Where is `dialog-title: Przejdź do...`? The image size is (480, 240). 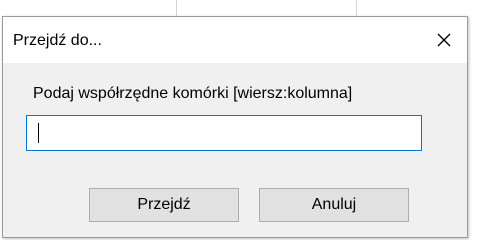
dialog-title: Przejdź do... is located at coordinates (57, 40).